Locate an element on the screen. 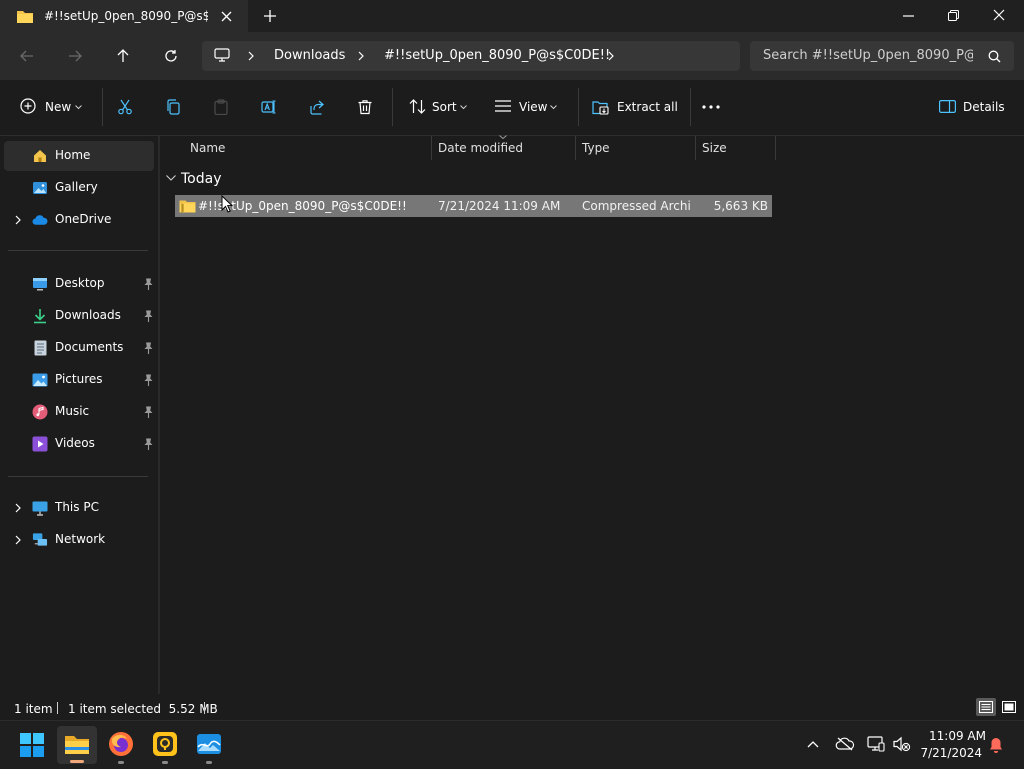 Image resolution: width=1024 pixels, height=769 pixels. up-button is located at coordinates (123, 56).